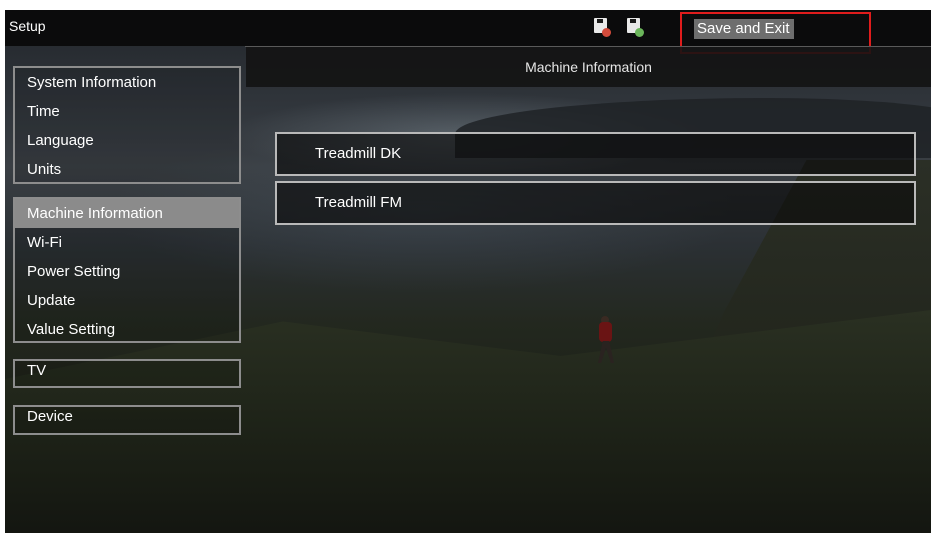  I want to click on machine-option-treadmill-fm: Treadmill FM, so click(595, 203).